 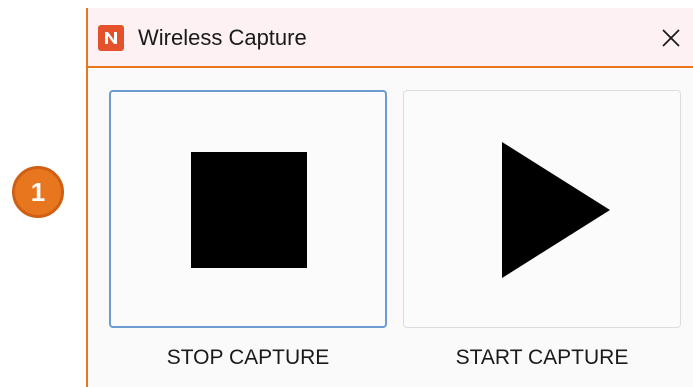 I want to click on close-icon, so click(x=671, y=38).